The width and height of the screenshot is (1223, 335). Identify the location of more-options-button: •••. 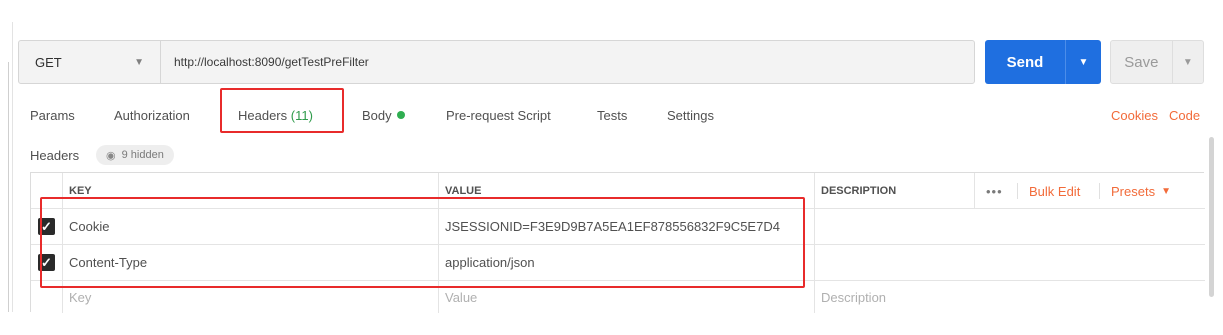
(994, 191).